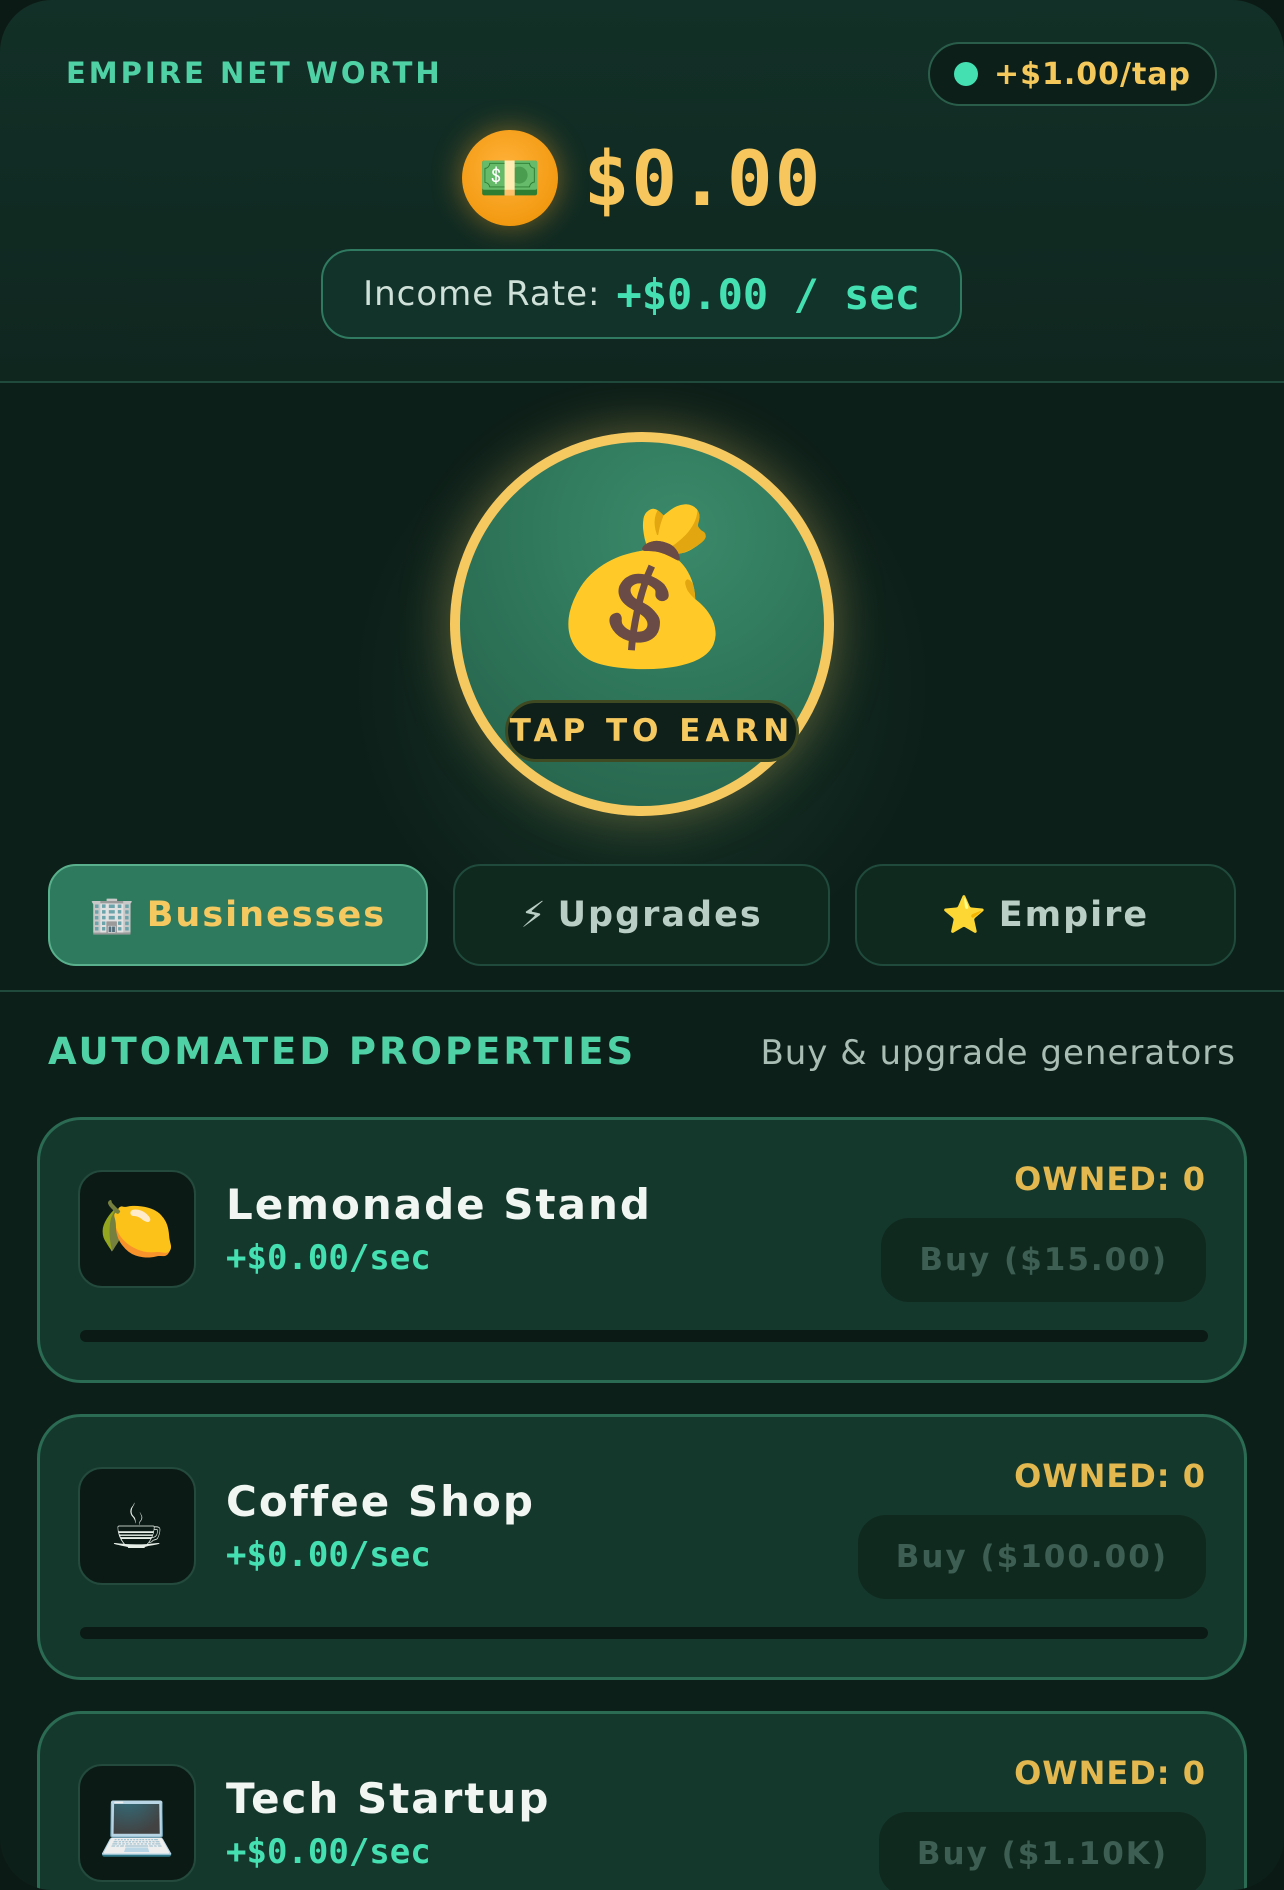 This screenshot has height=1890, width=1284. What do you see at coordinates (642, 991) in the screenshot?
I see `divider` at bounding box center [642, 991].